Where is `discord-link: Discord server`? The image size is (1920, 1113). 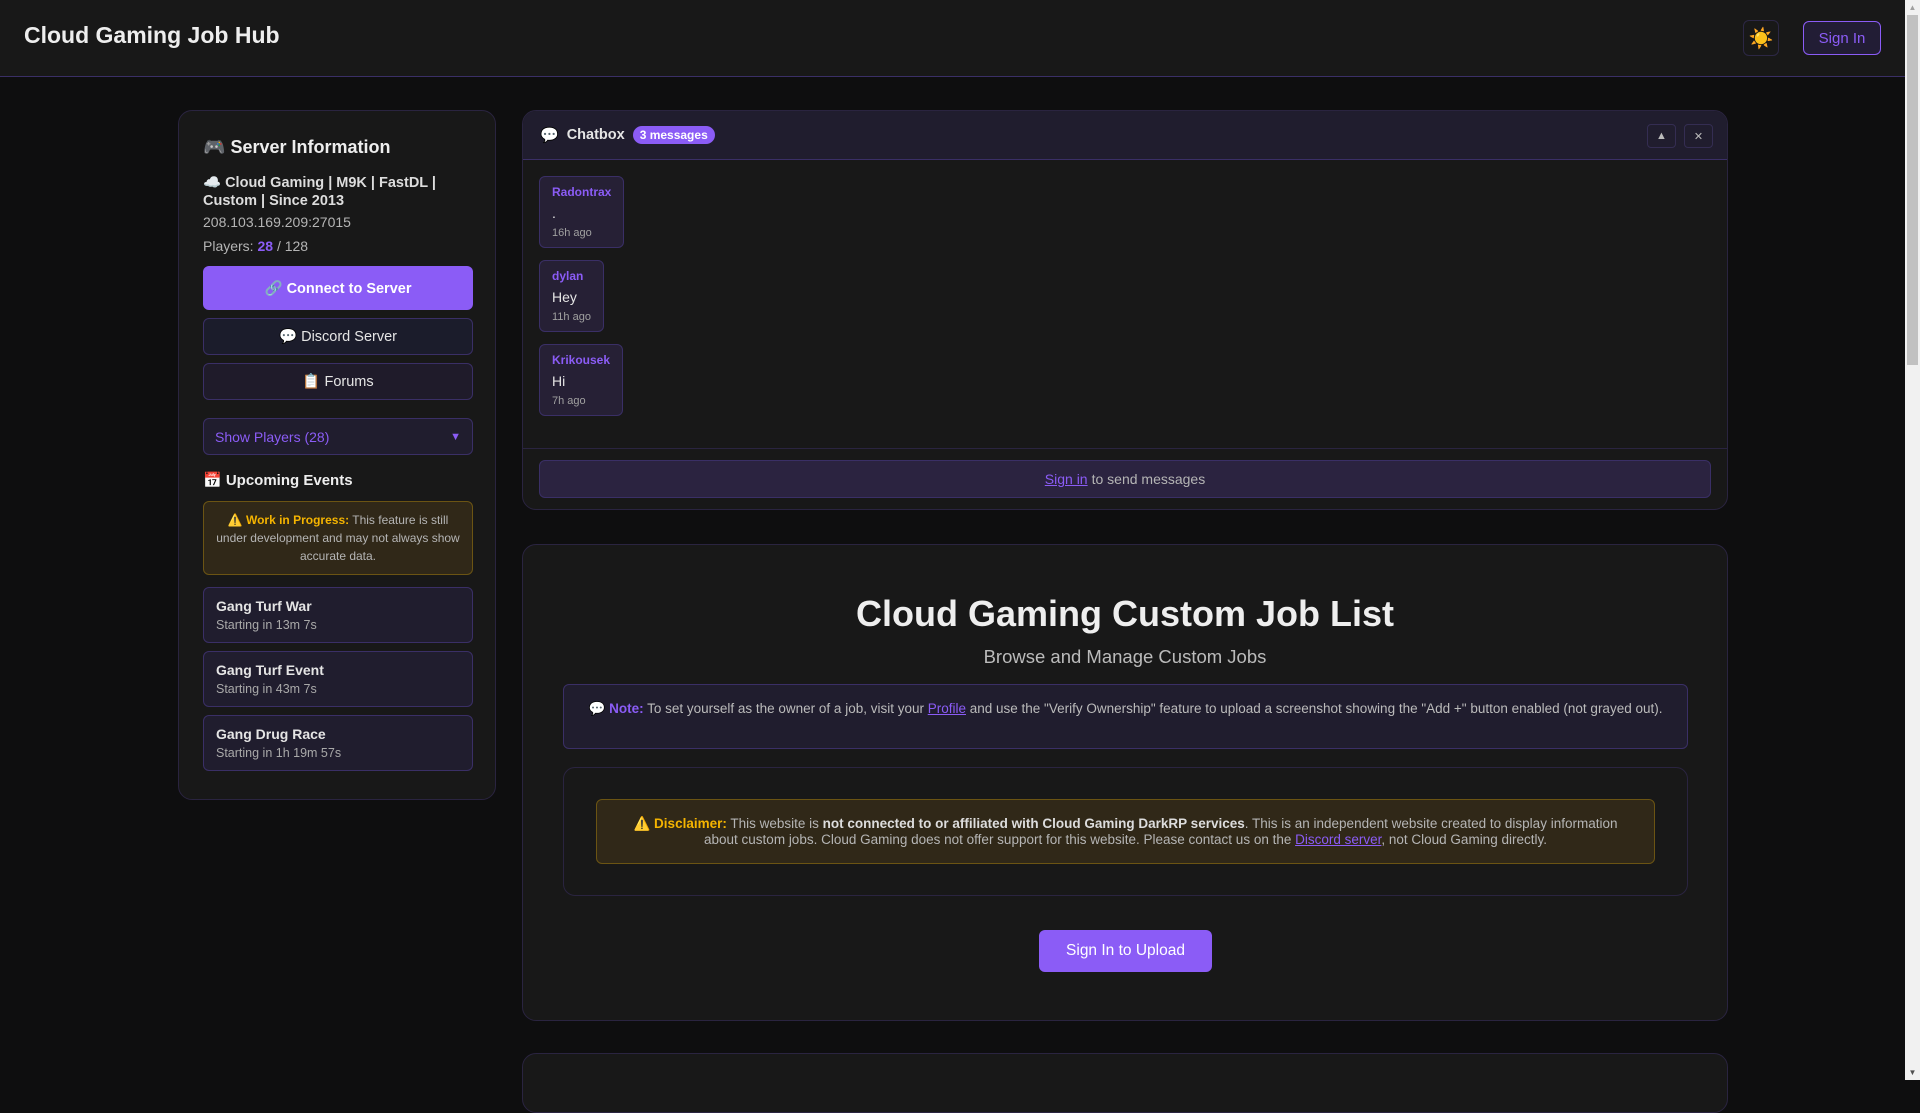 discord-link: Discord server is located at coordinates (1338, 839).